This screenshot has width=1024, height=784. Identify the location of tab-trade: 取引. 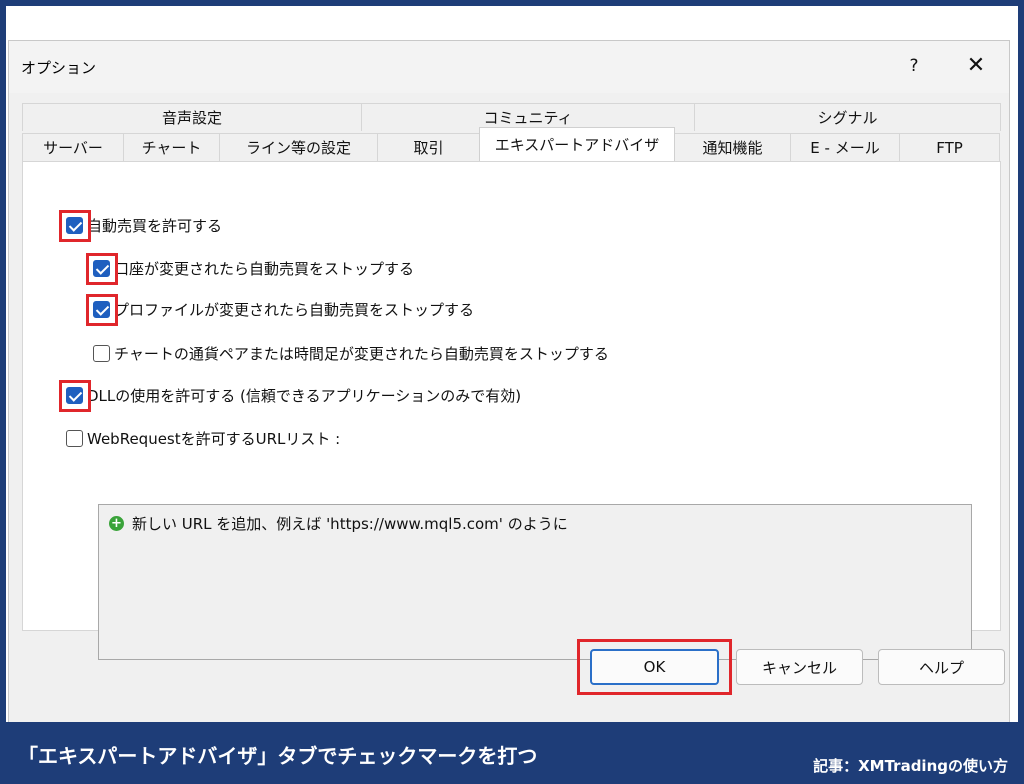
(428, 147).